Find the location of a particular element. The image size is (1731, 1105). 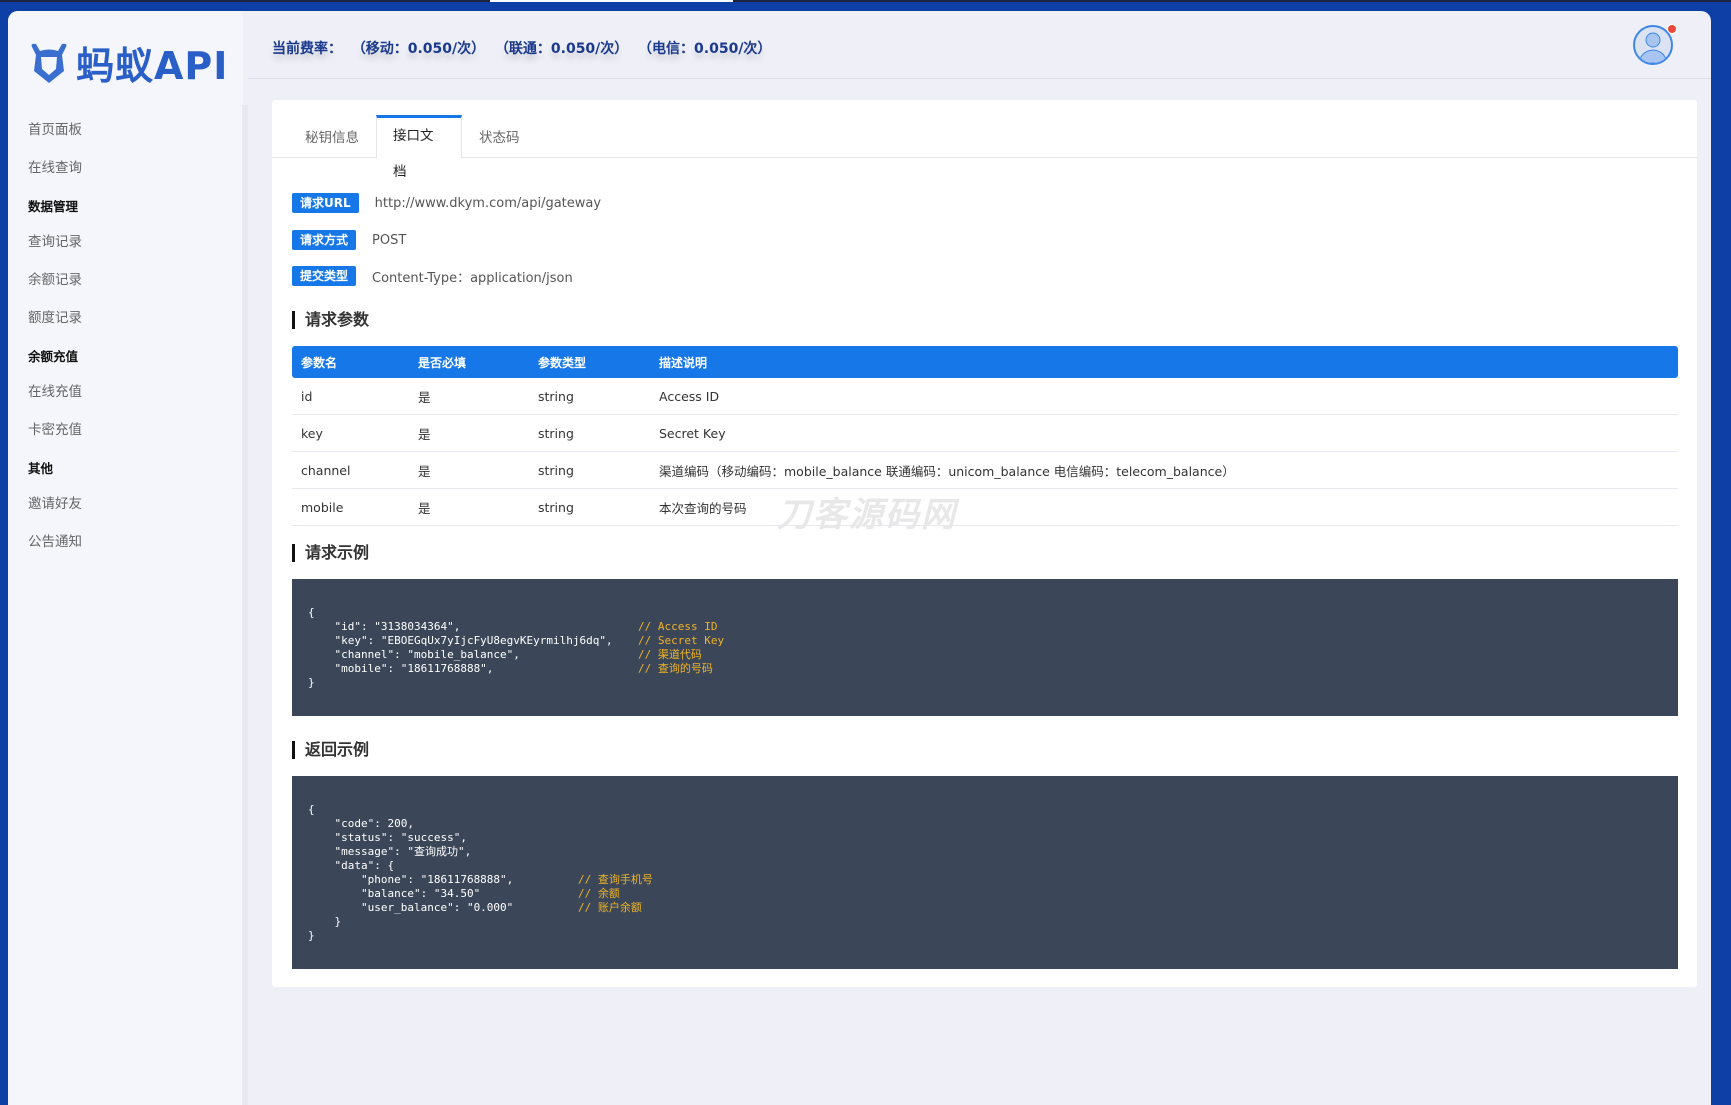

code-text: "mobile": "18611768888", is located at coordinates (401, 668).